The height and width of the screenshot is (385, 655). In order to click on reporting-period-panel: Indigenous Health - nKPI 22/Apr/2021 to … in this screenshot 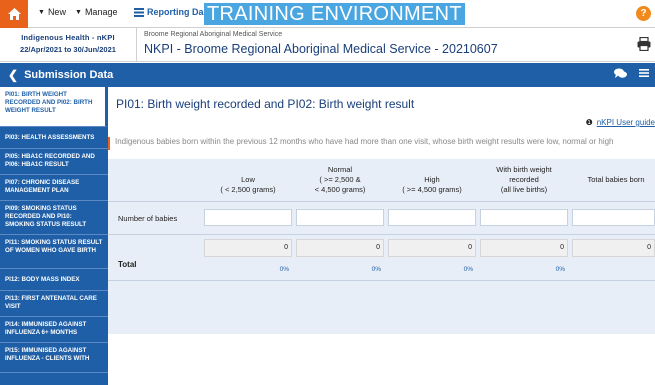, I will do `click(68, 45)`.